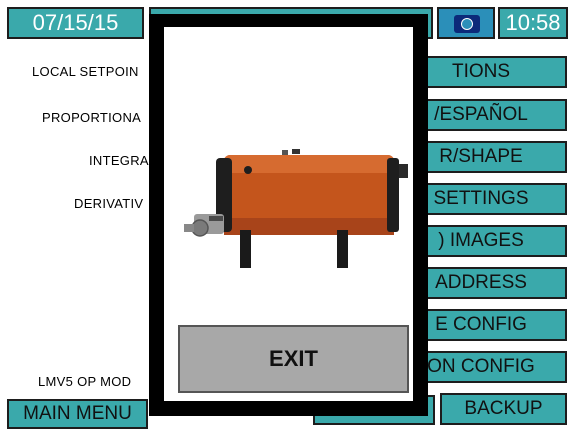 The width and height of the screenshot is (574, 431). I want to click on exit-button: EXIT, so click(293, 359).